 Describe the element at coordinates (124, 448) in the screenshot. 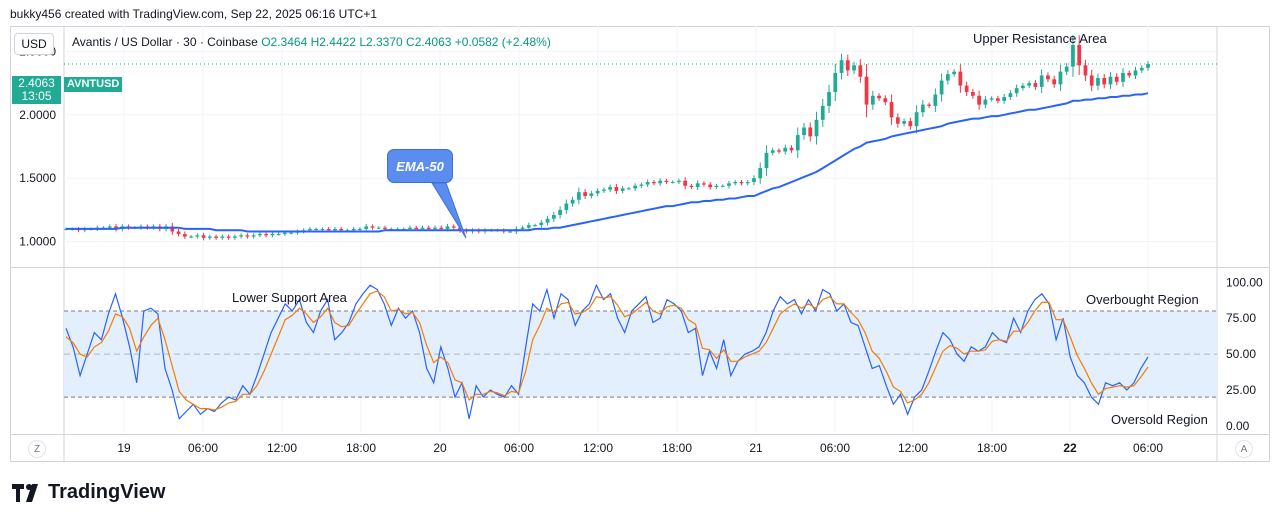

I see `time-tick-label: 19` at that location.